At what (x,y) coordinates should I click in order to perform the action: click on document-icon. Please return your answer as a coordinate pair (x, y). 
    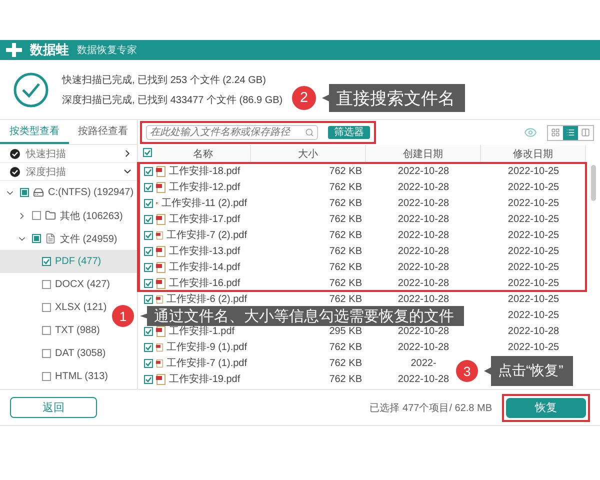
    Looking at the image, I should click on (50, 238).